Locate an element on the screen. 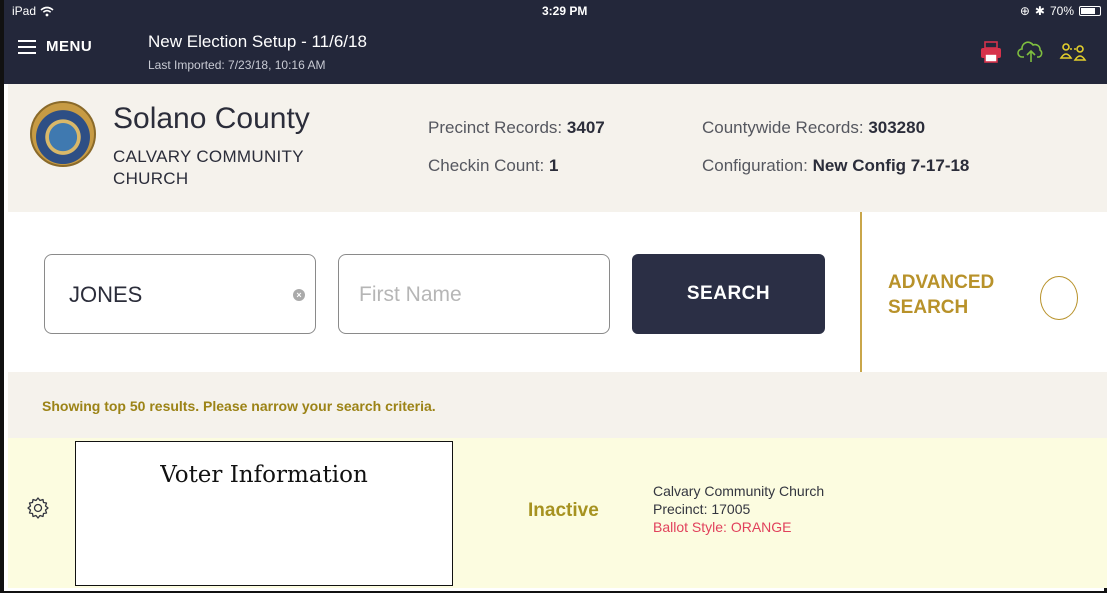  battery-icon is located at coordinates (1090, 11).